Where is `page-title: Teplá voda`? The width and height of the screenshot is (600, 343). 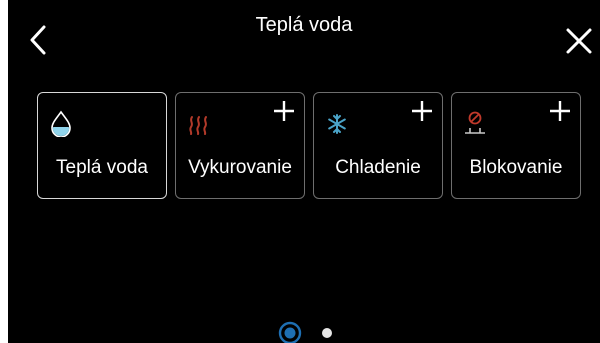 page-title: Teplá voda is located at coordinates (304, 25).